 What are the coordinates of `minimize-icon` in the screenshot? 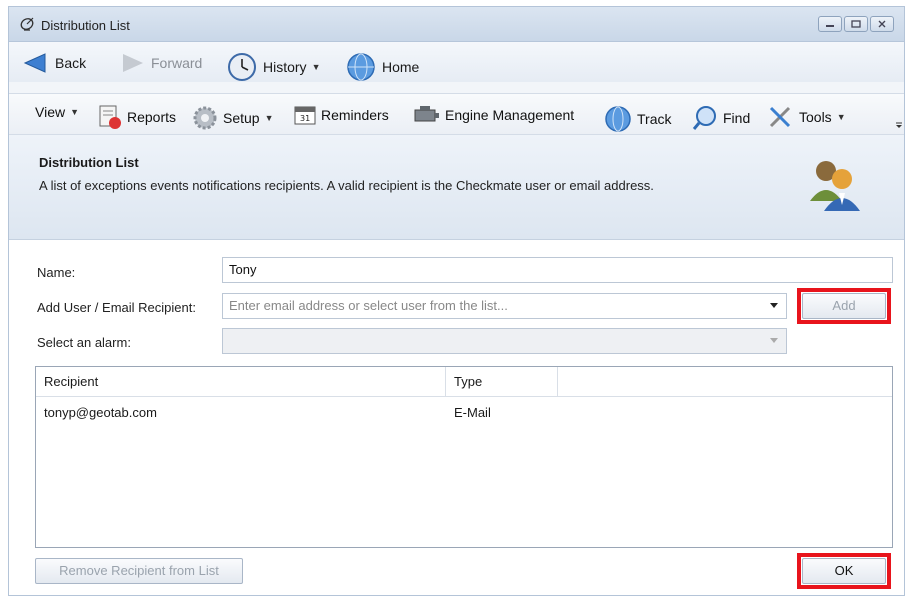 It's located at (830, 26).